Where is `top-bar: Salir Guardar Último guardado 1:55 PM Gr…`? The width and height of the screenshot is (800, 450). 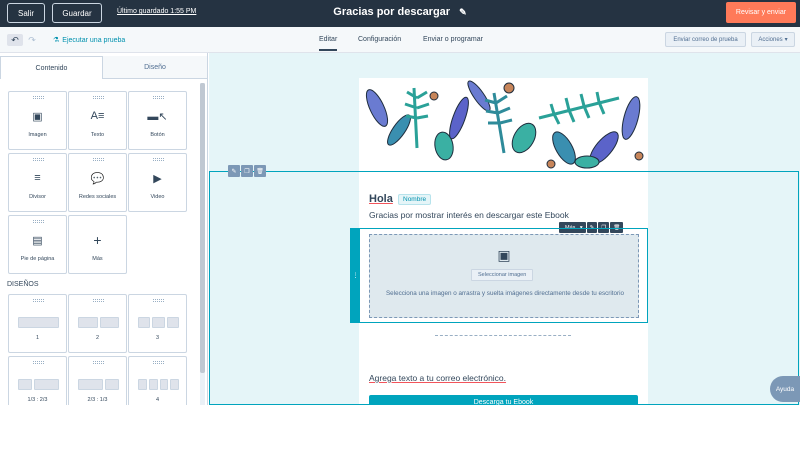
top-bar: Salir Guardar Último guardado 1:55 PM Gr… is located at coordinates (400, 13).